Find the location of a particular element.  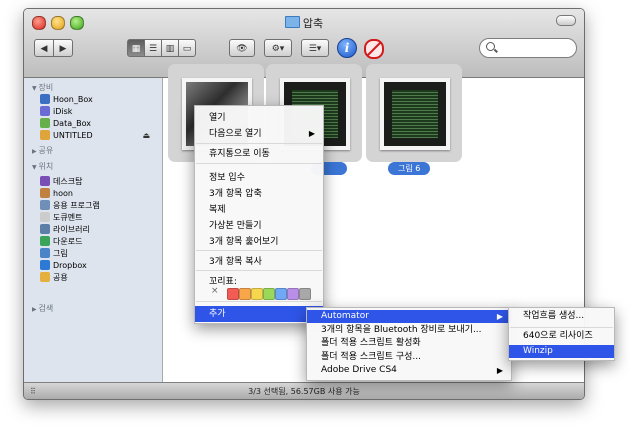

file-thumbnail is located at coordinates (415, 114).